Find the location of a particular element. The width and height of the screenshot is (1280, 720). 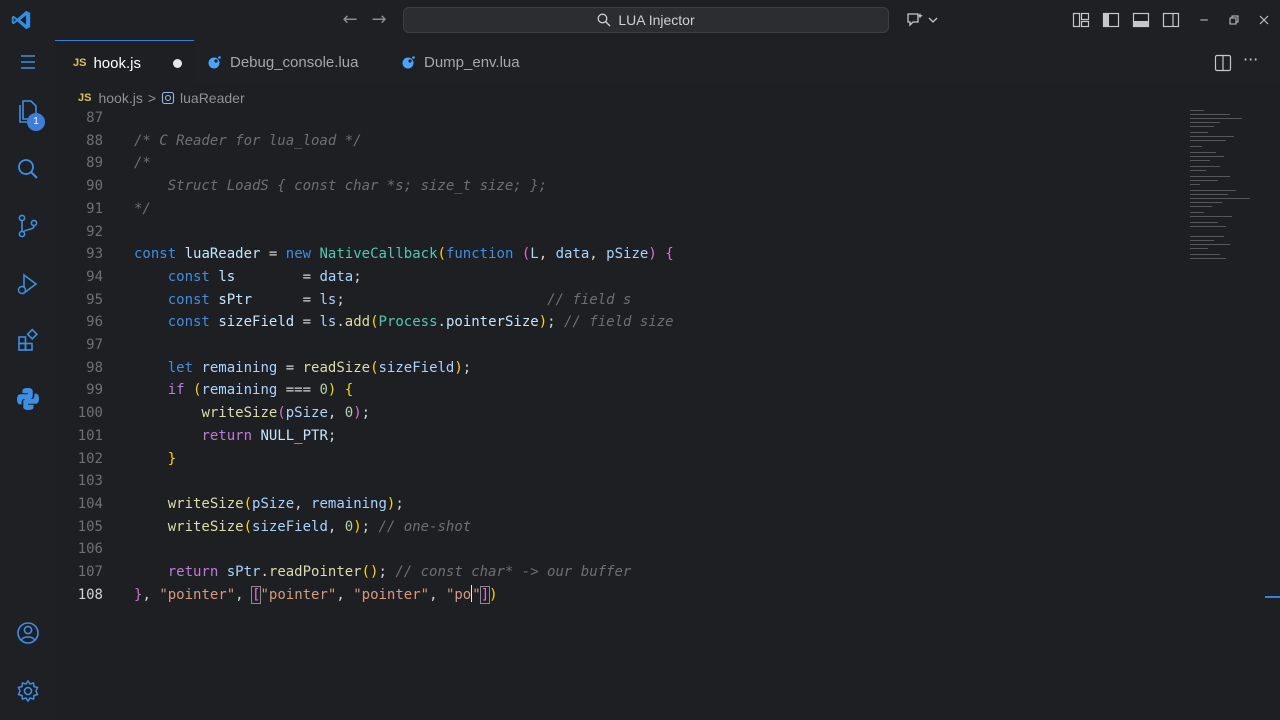

line-number: 88 is located at coordinates (94, 140).